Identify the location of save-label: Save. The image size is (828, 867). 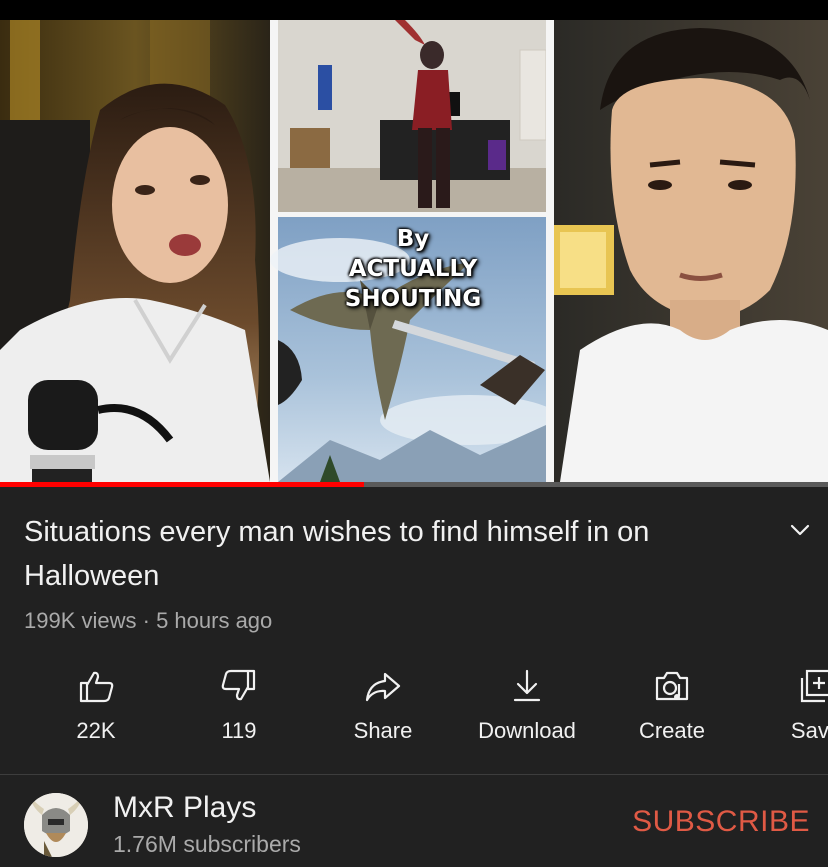
(809, 730).